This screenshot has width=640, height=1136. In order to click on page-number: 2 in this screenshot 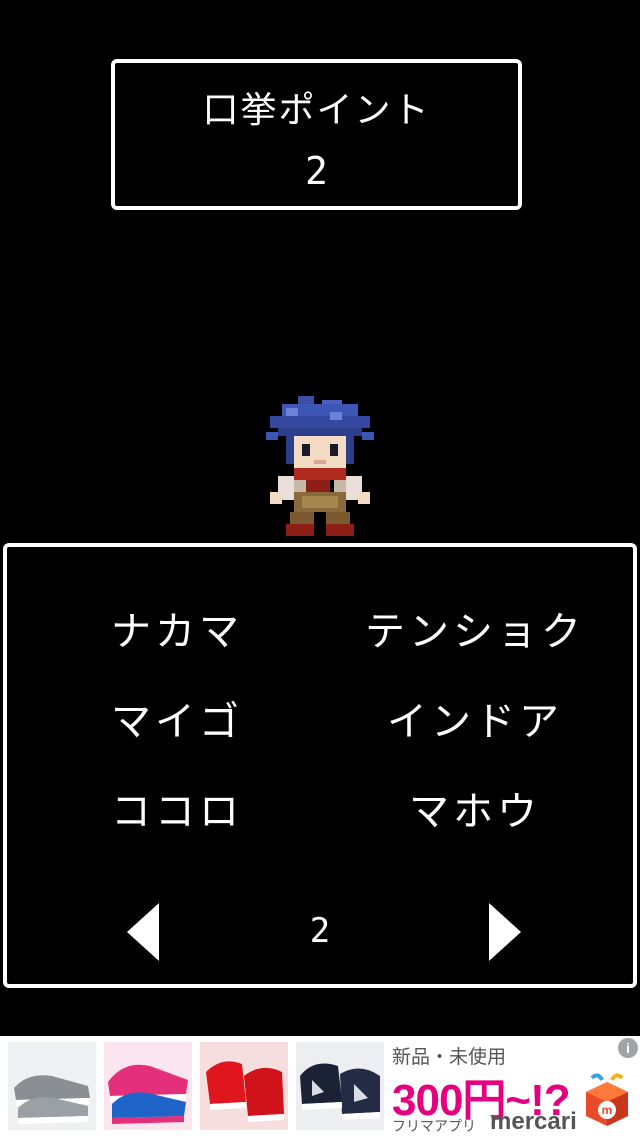, I will do `click(320, 931)`.